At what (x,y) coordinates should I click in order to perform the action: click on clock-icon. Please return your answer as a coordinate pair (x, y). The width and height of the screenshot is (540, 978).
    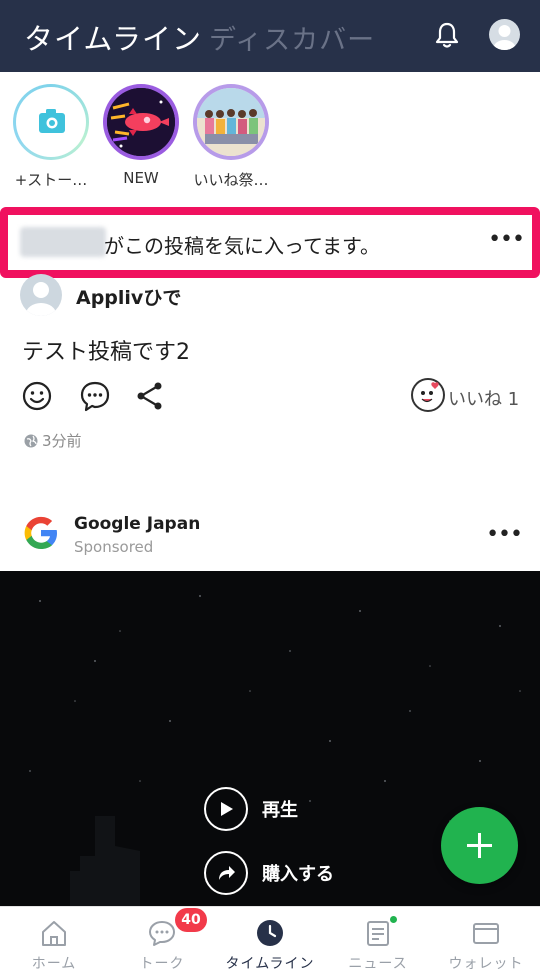
    Looking at the image, I should click on (270, 933).